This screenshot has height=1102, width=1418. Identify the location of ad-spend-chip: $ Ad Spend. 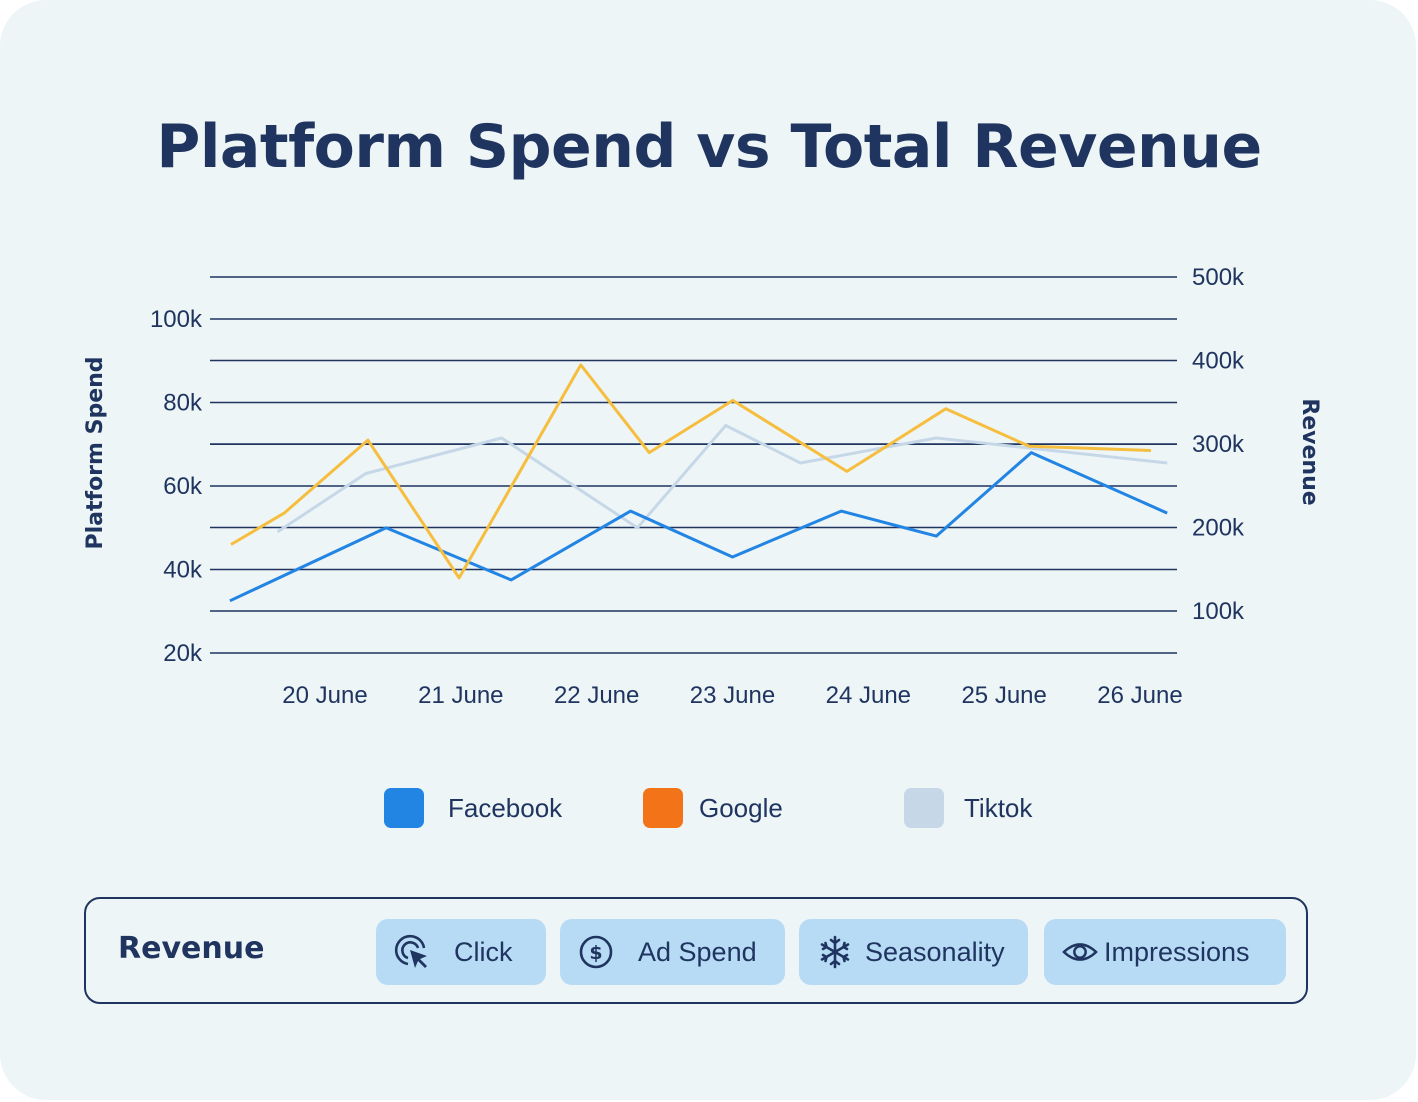
(672, 952).